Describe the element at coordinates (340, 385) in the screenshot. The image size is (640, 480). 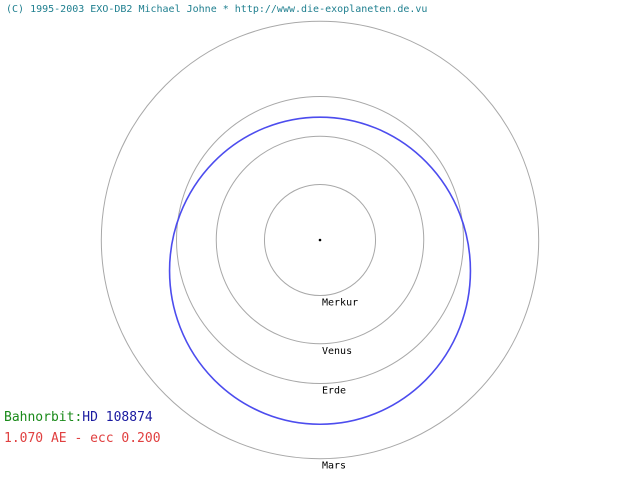
I see `planet-labels: Merkur Venus Erde Mars` at that location.